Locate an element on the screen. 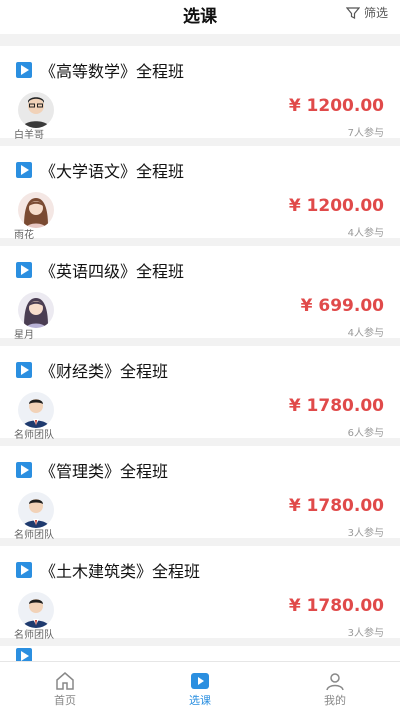 The image size is (400, 711). bottom-tab-bar: 首页 选课 我的 is located at coordinates (200, 686).